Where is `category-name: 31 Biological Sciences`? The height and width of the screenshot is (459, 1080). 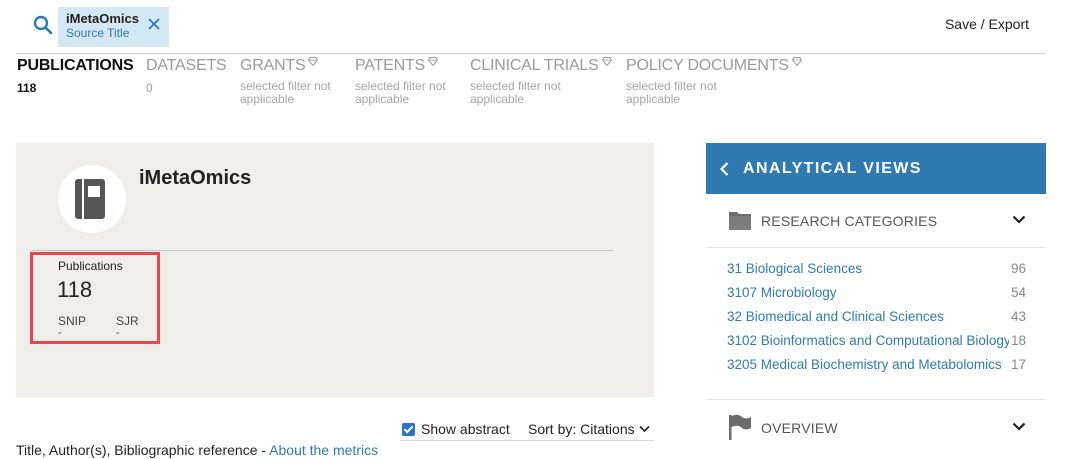 category-name: 31 Biological Sciences is located at coordinates (868, 268).